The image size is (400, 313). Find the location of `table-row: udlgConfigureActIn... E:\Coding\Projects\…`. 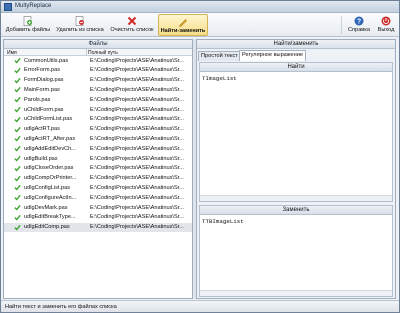

table-row: udlgConfigureActIn... E:\Coding\Projects\… is located at coordinates (98, 198).